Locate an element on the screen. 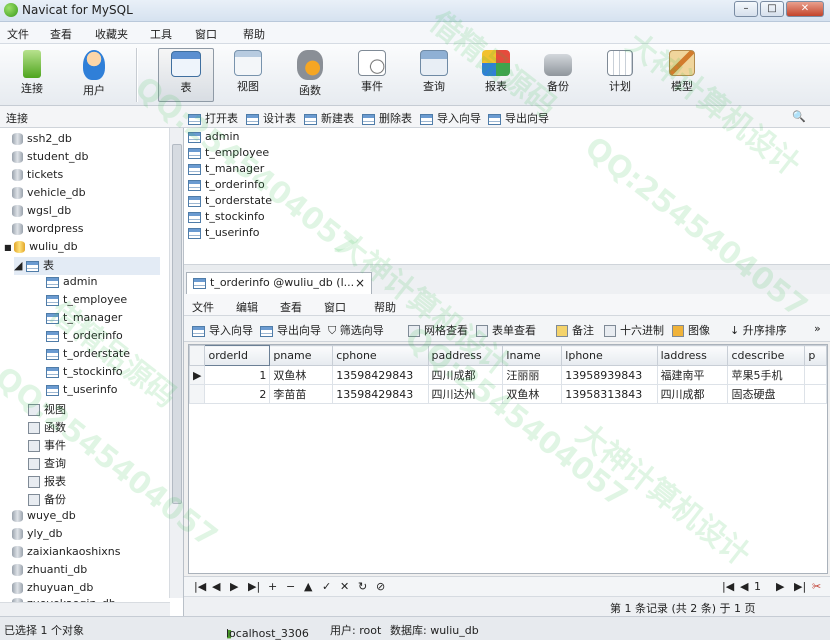 Image resolution: width=830 pixels, height=640 pixels. tree-db-item: zaixiankaoshixns is located at coordinates (66, 554).